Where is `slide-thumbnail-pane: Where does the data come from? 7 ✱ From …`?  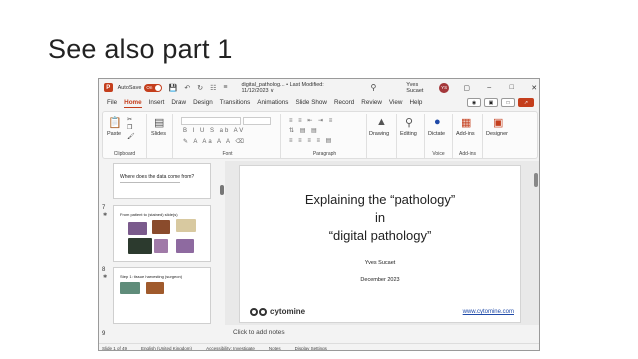 slide-thumbnail-pane: Where does the data come from? 7 ✱ From … is located at coordinates (158, 251).